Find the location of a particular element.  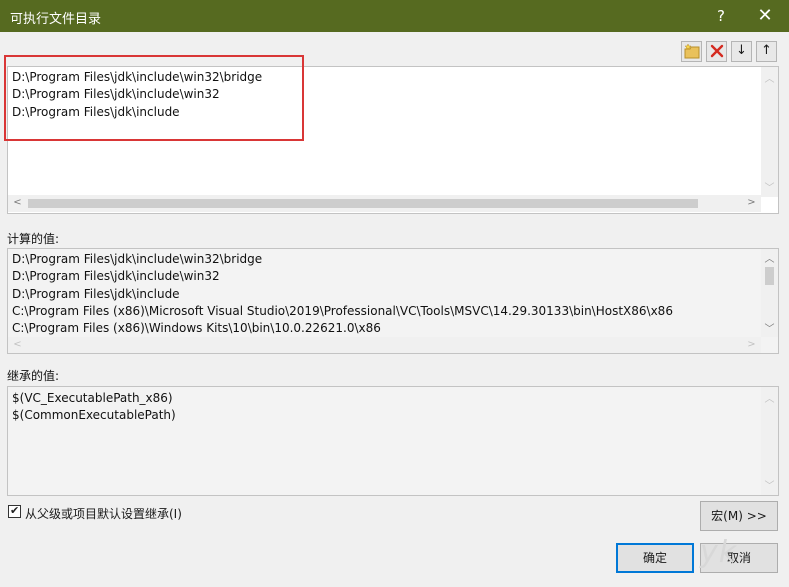

evaluated-item: D:\Program Files\jdk\include\win32 is located at coordinates (116, 276).